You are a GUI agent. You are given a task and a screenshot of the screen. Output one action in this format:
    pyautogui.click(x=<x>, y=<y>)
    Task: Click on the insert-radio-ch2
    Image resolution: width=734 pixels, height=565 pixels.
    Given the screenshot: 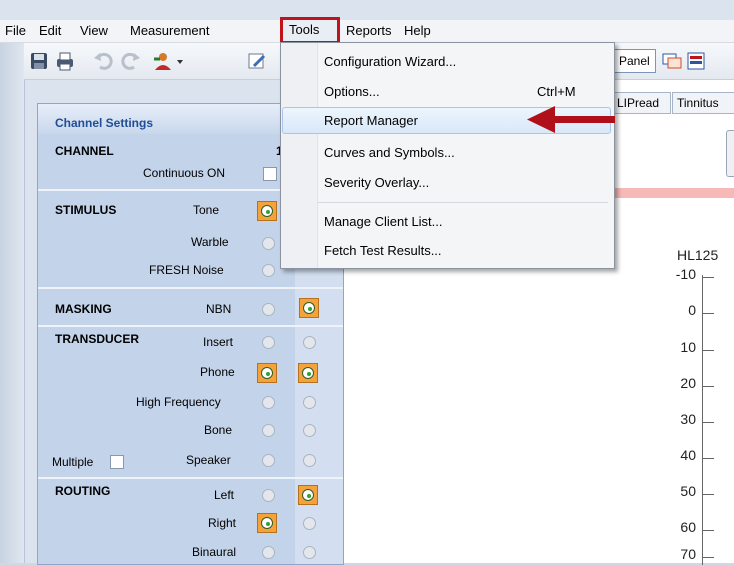 What is the action you would take?
    pyautogui.click(x=309, y=342)
    